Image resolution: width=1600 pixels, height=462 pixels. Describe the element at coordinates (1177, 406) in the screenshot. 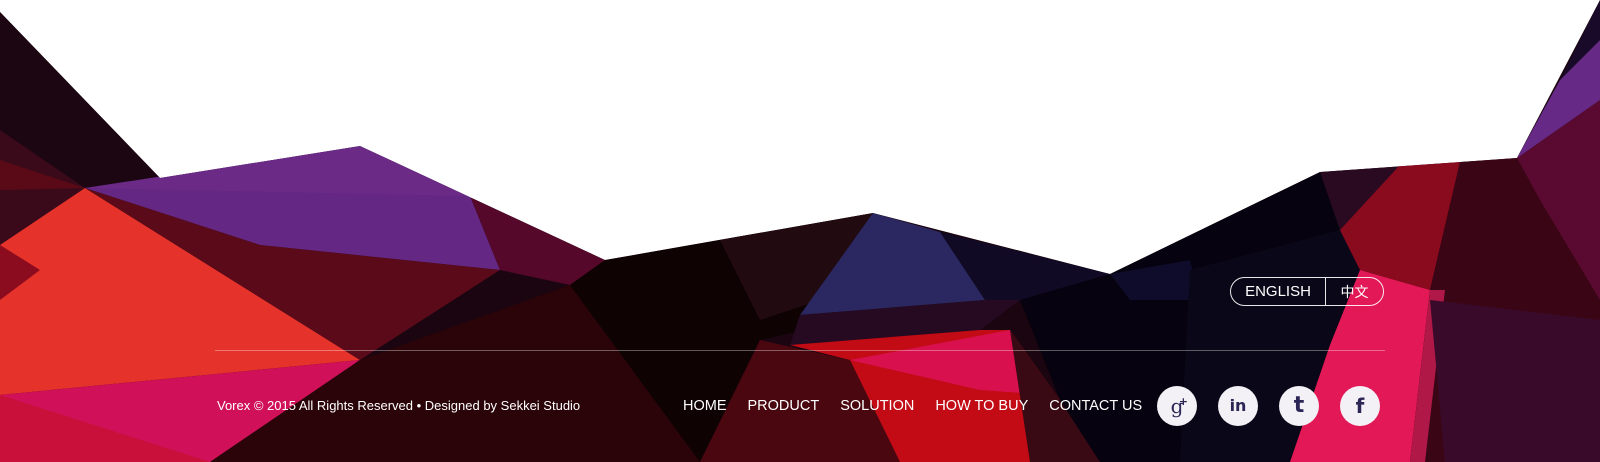

I see `google-plus-button: g +` at that location.